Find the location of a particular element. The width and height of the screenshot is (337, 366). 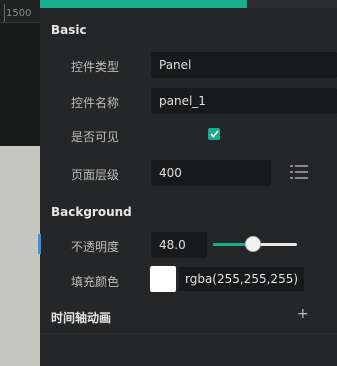

control-name-field: panel_1 is located at coordinates (244, 101).